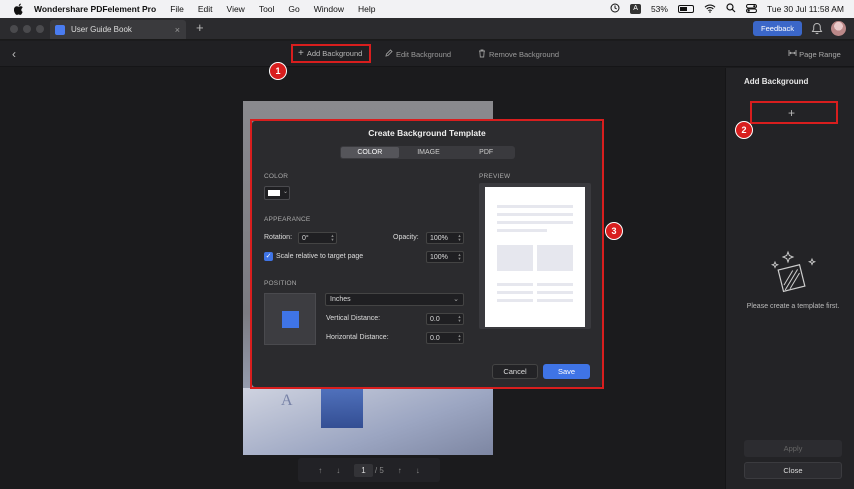 The width and height of the screenshot is (854, 489). I want to click on callout-box-add-background, so click(331, 53).